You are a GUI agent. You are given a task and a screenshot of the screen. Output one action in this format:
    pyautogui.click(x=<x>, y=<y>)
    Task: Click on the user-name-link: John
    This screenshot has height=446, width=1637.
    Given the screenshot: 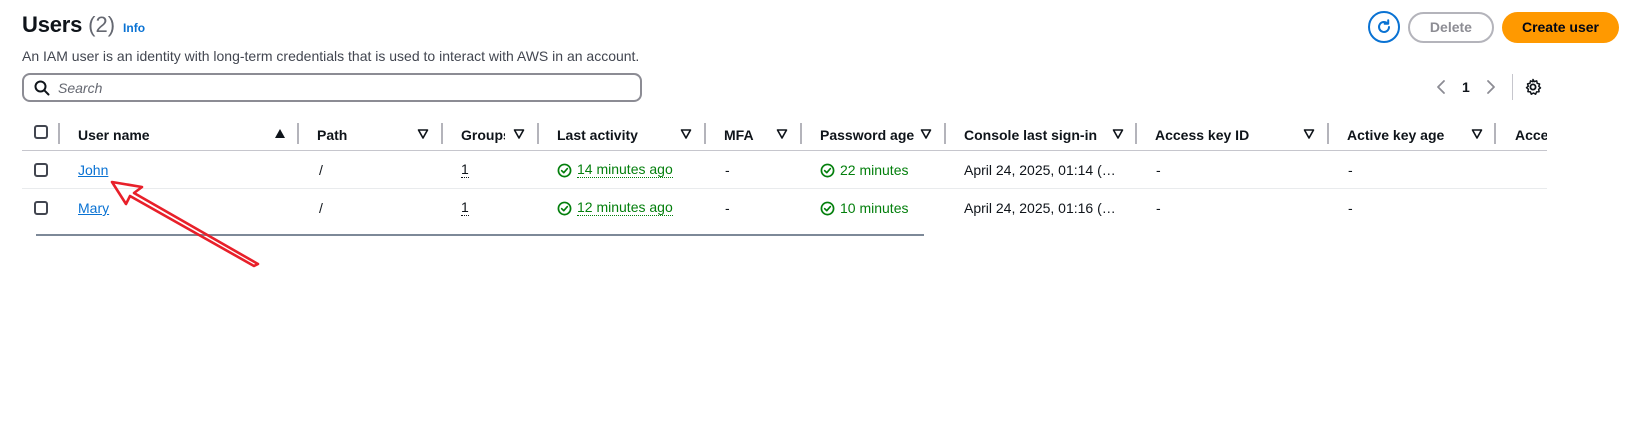 What is the action you would take?
    pyautogui.click(x=93, y=170)
    